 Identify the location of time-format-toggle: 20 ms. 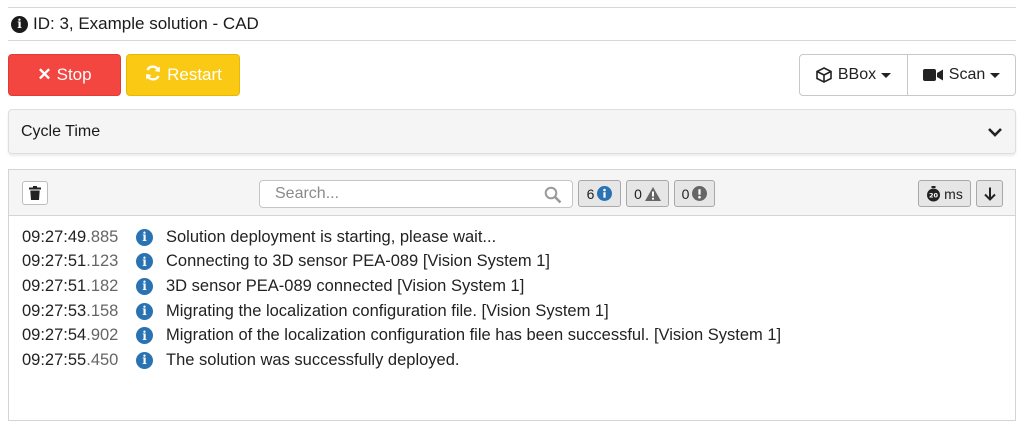
(944, 193).